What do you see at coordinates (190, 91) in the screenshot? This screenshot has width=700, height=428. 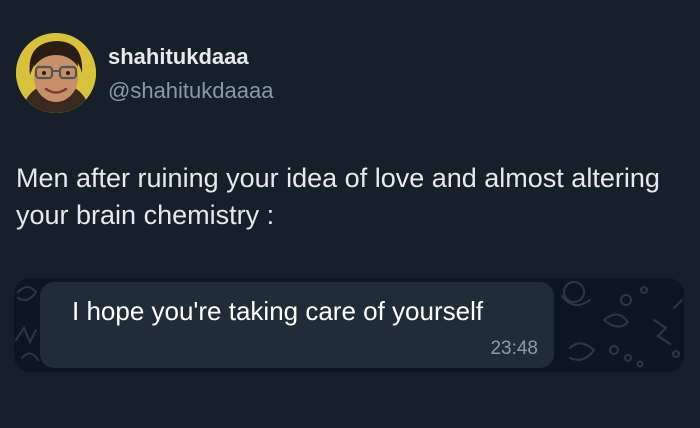 I see `user-handle: @shahitukdaaaa` at bounding box center [190, 91].